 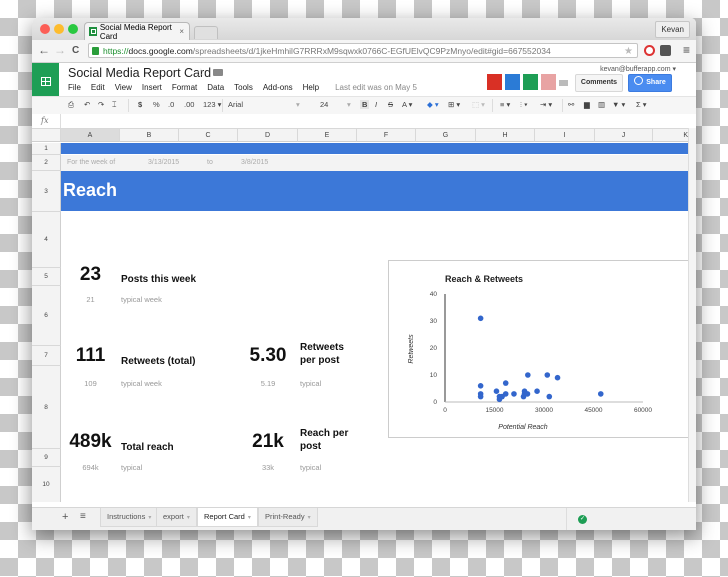 What do you see at coordinates (390, 104) in the screenshot?
I see `strikethrough-button: S` at bounding box center [390, 104].